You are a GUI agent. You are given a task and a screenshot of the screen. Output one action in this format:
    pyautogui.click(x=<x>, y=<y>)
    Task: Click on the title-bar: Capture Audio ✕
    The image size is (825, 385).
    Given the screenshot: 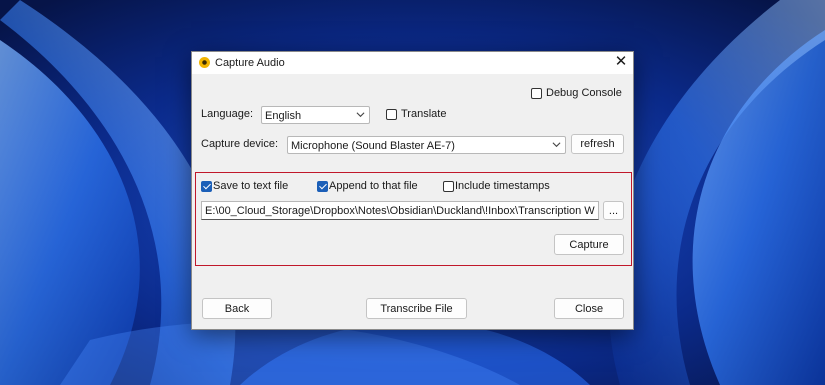 What is the action you would take?
    pyautogui.click(x=412, y=63)
    